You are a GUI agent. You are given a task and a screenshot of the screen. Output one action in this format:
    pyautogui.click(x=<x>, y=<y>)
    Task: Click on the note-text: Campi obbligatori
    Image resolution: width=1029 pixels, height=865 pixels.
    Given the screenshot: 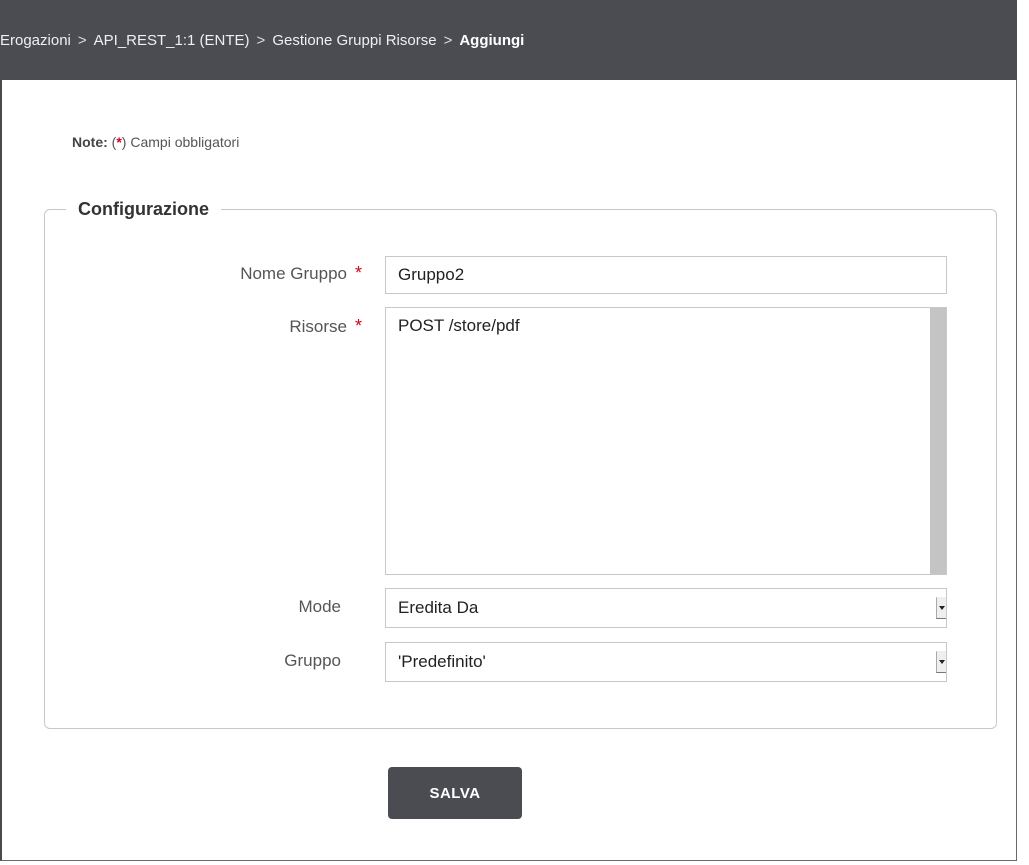 What is the action you would take?
    pyautogui.click(x=185, y=142)
    